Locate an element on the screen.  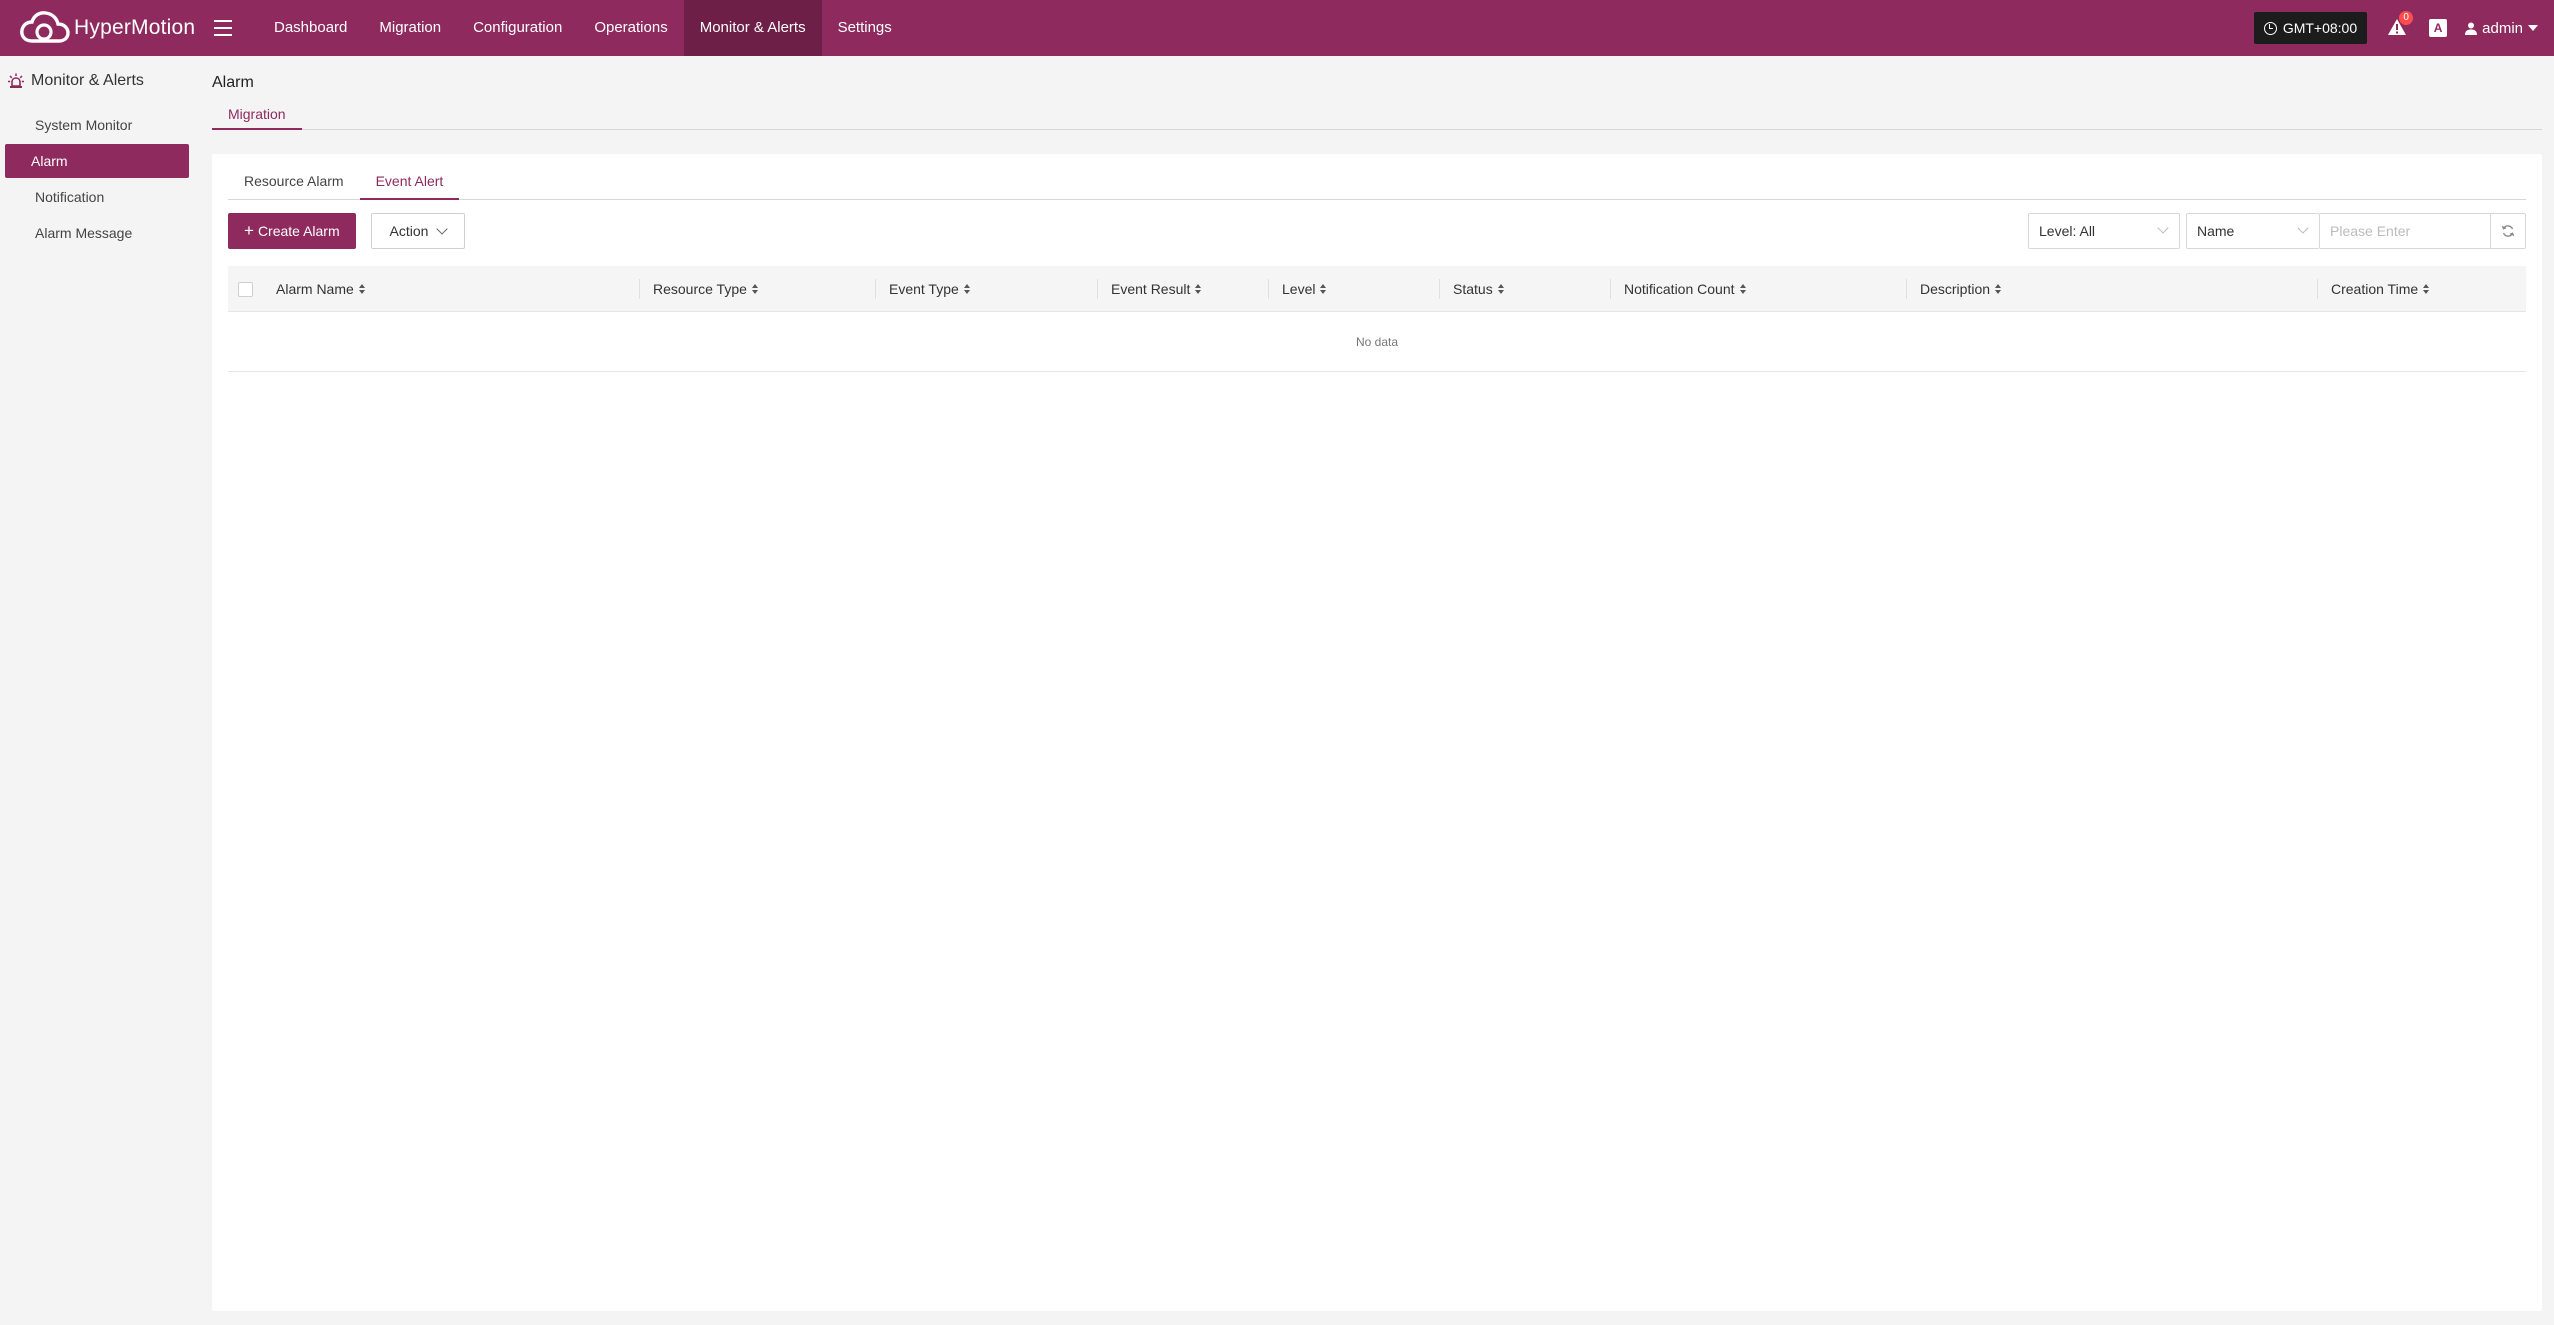
column-header-event-result: Event Result is located at coordinates (1156, 289).